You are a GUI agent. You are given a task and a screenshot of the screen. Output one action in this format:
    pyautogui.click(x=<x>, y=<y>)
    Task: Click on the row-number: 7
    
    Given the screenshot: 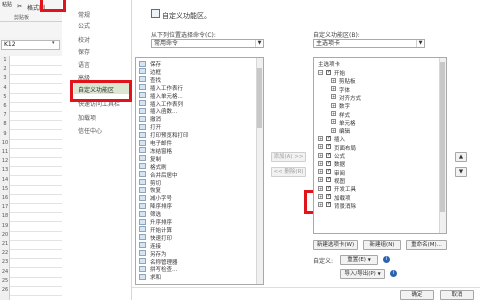 What is the action you would take?
    pyautogui.click(x=5, y=115)
    